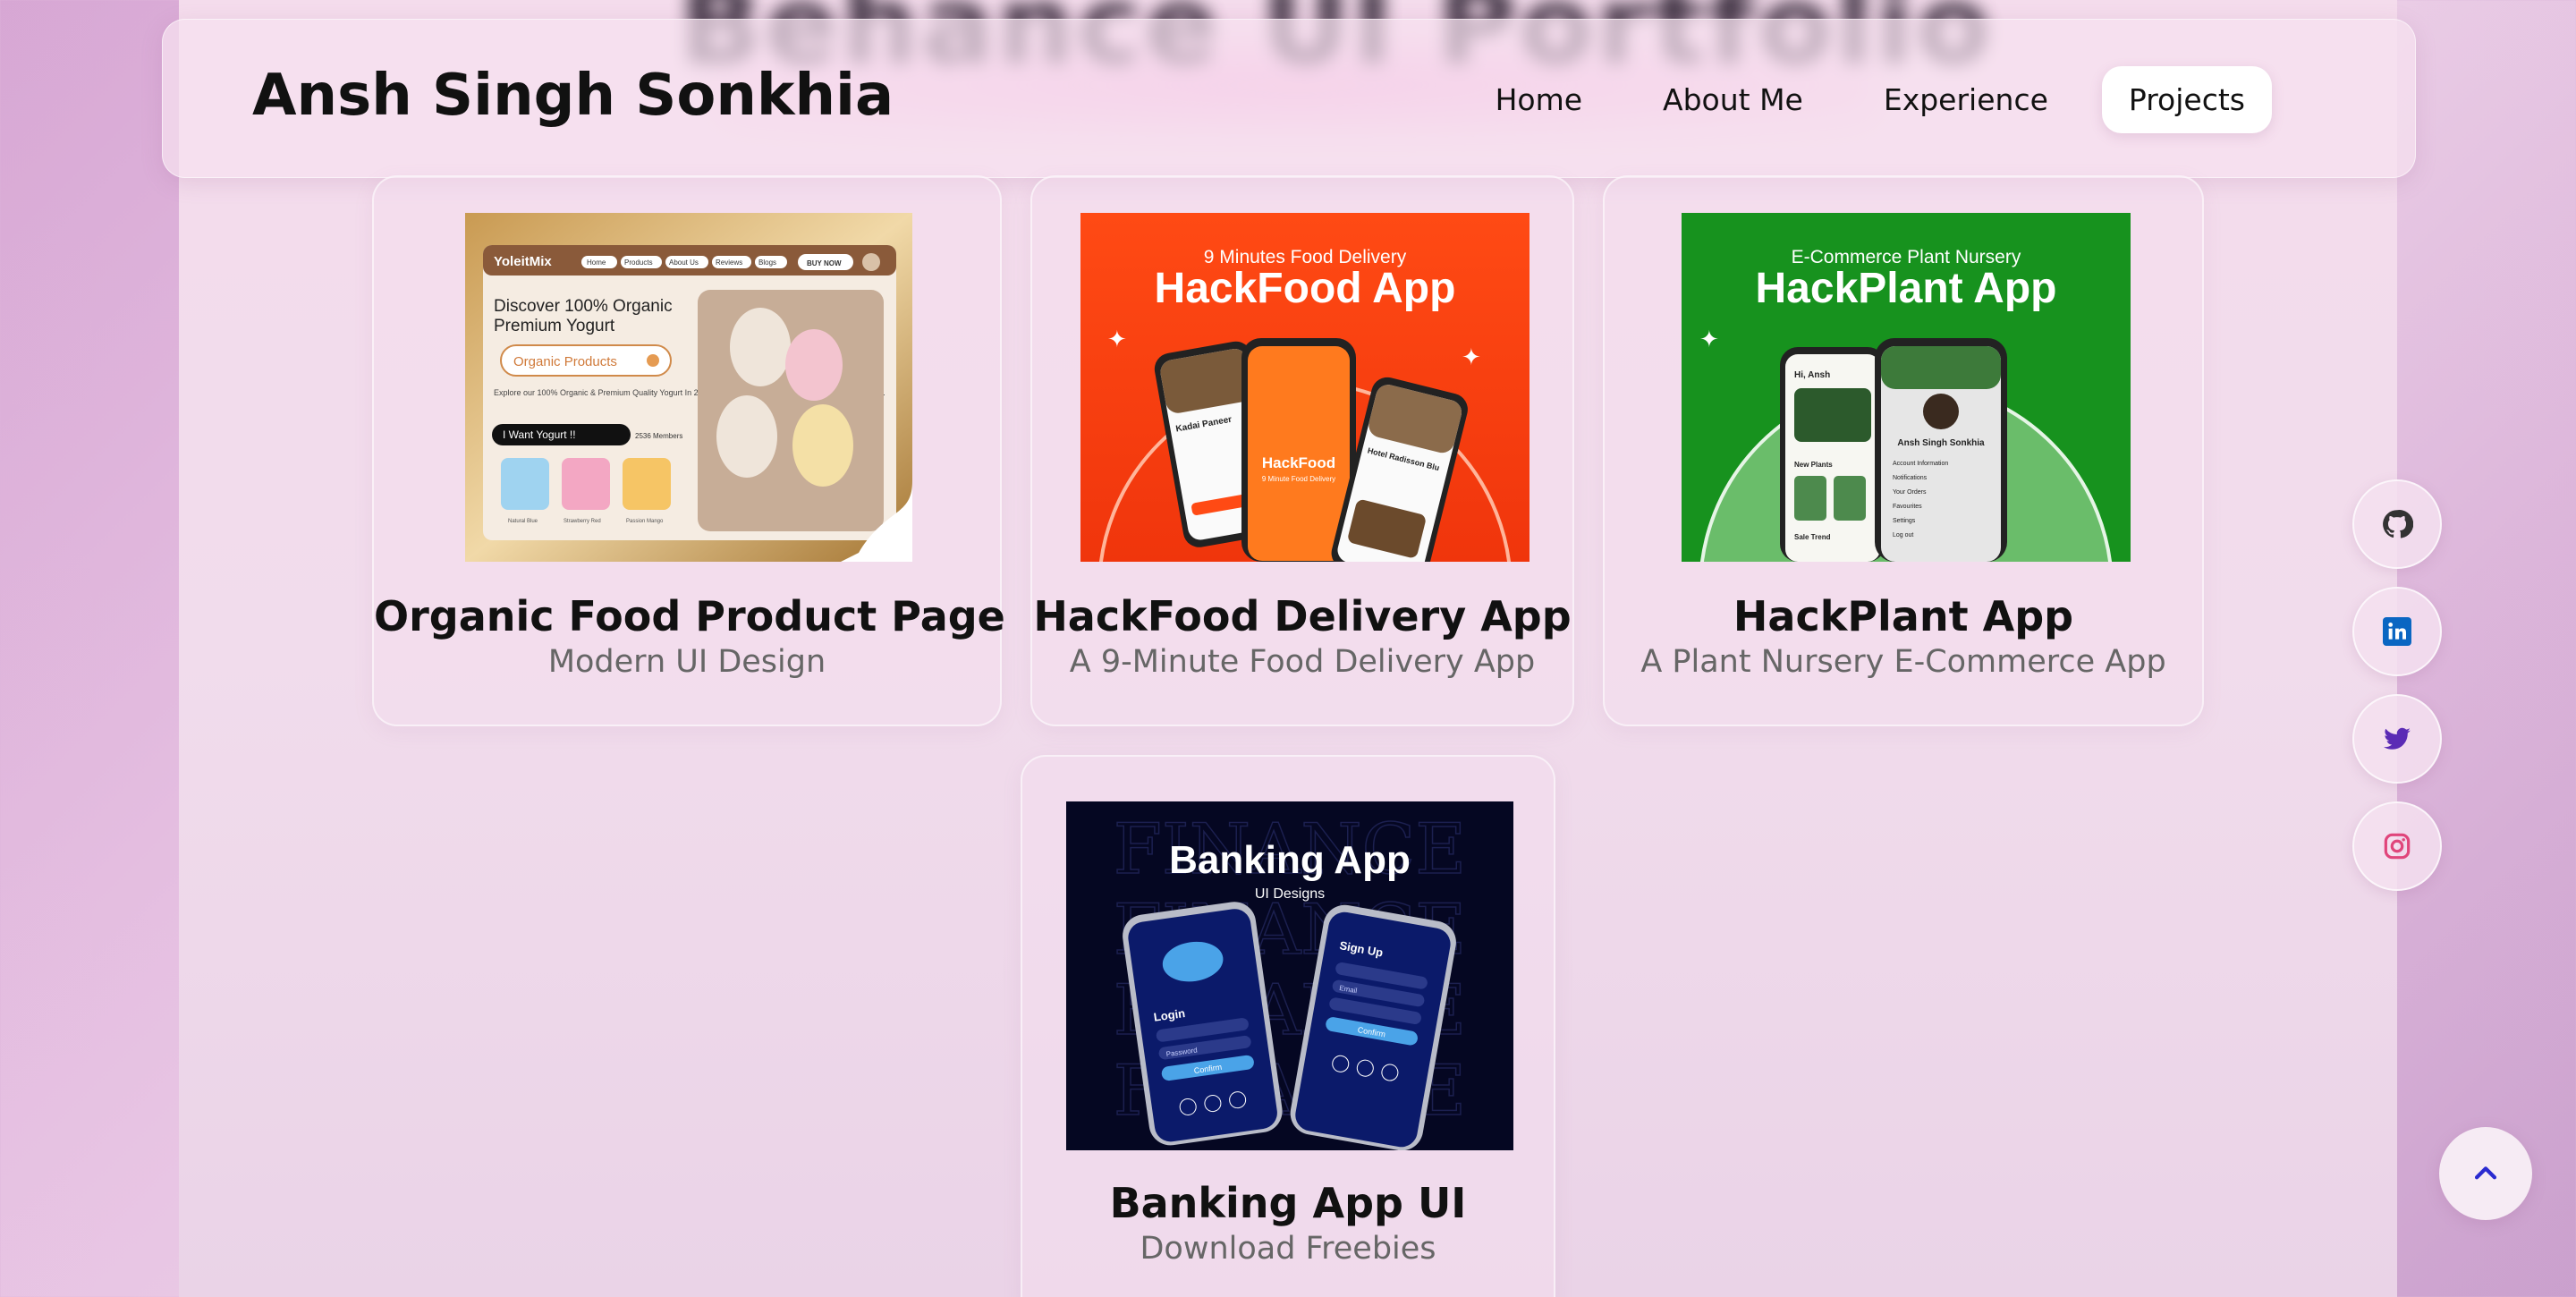 The image size is (2576, 1297). What do you see at coordinates (1290, 860) in the screenshot?
I see `svg-text: Banking App` at bounding box center [1290, 860].